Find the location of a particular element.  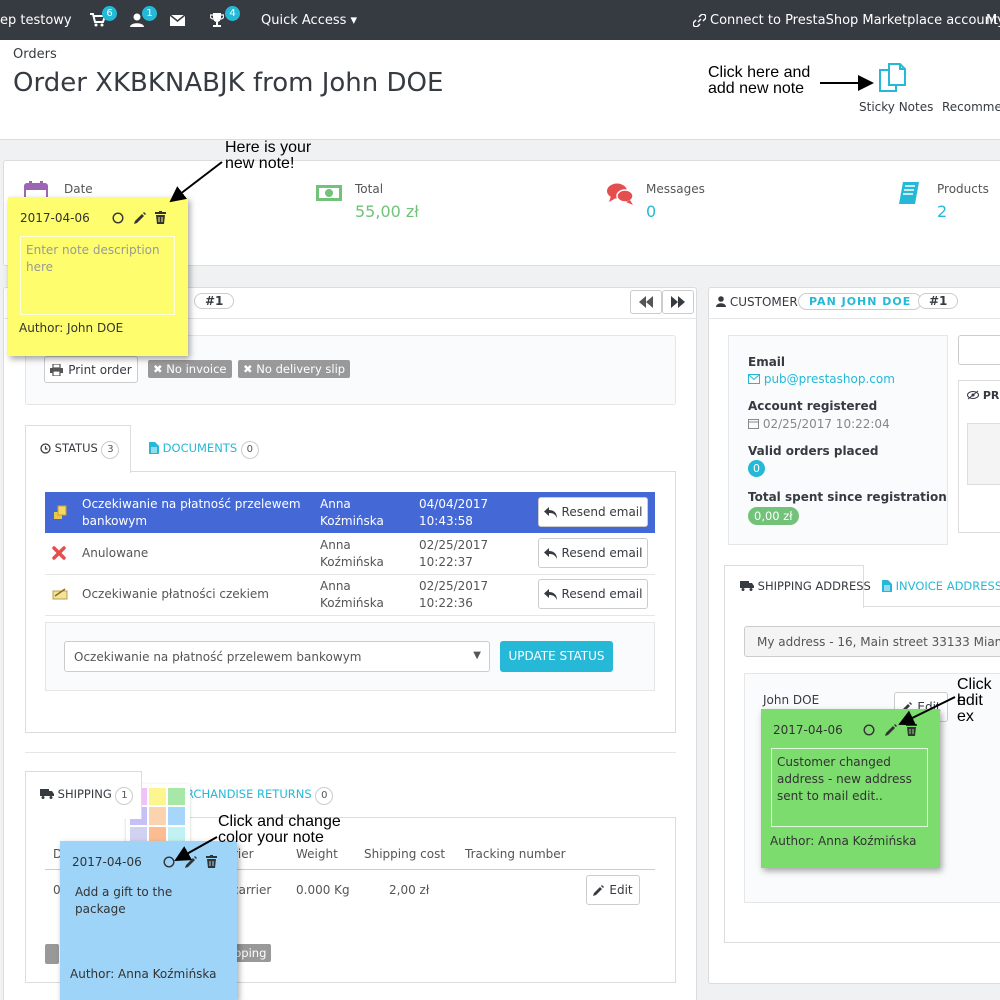

tab-returns-count: 0 is located at coordinates (324, 796).